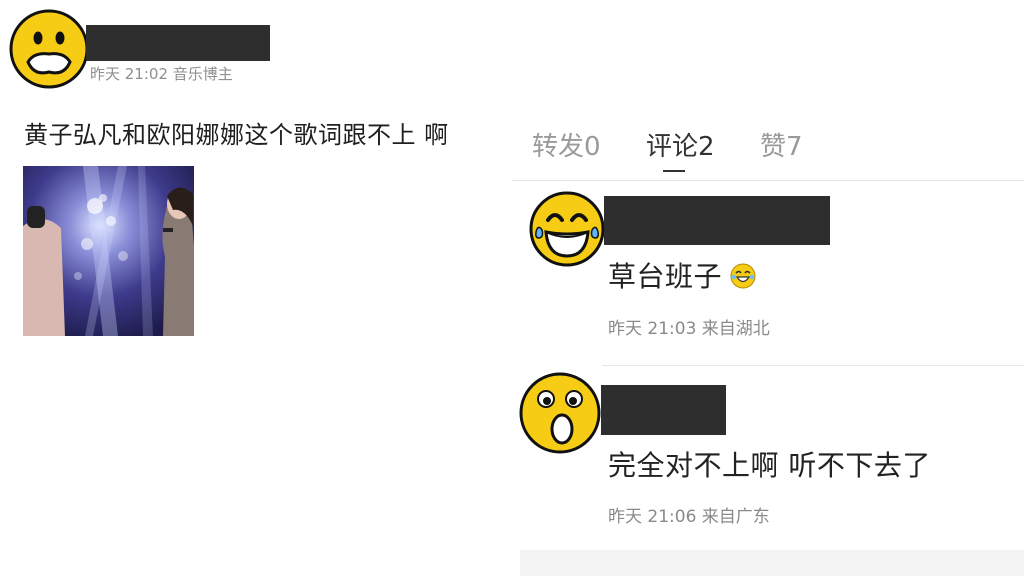 This screenshot has height=576, width=1024. What do you see at coordinates (161, 74) in the screenshot?
I see `post-meta: 昨天 21:02 音乐博主` at bounding box center [161, 74].